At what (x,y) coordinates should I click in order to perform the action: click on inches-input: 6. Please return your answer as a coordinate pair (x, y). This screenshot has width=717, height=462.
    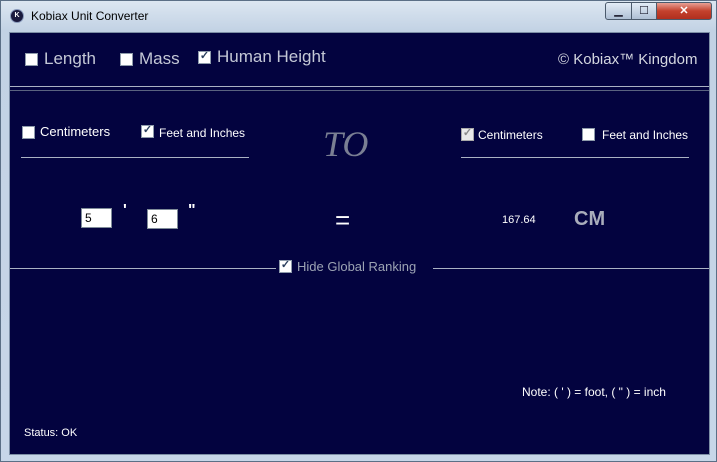
    Looking at the image, I should click on (162, 219).